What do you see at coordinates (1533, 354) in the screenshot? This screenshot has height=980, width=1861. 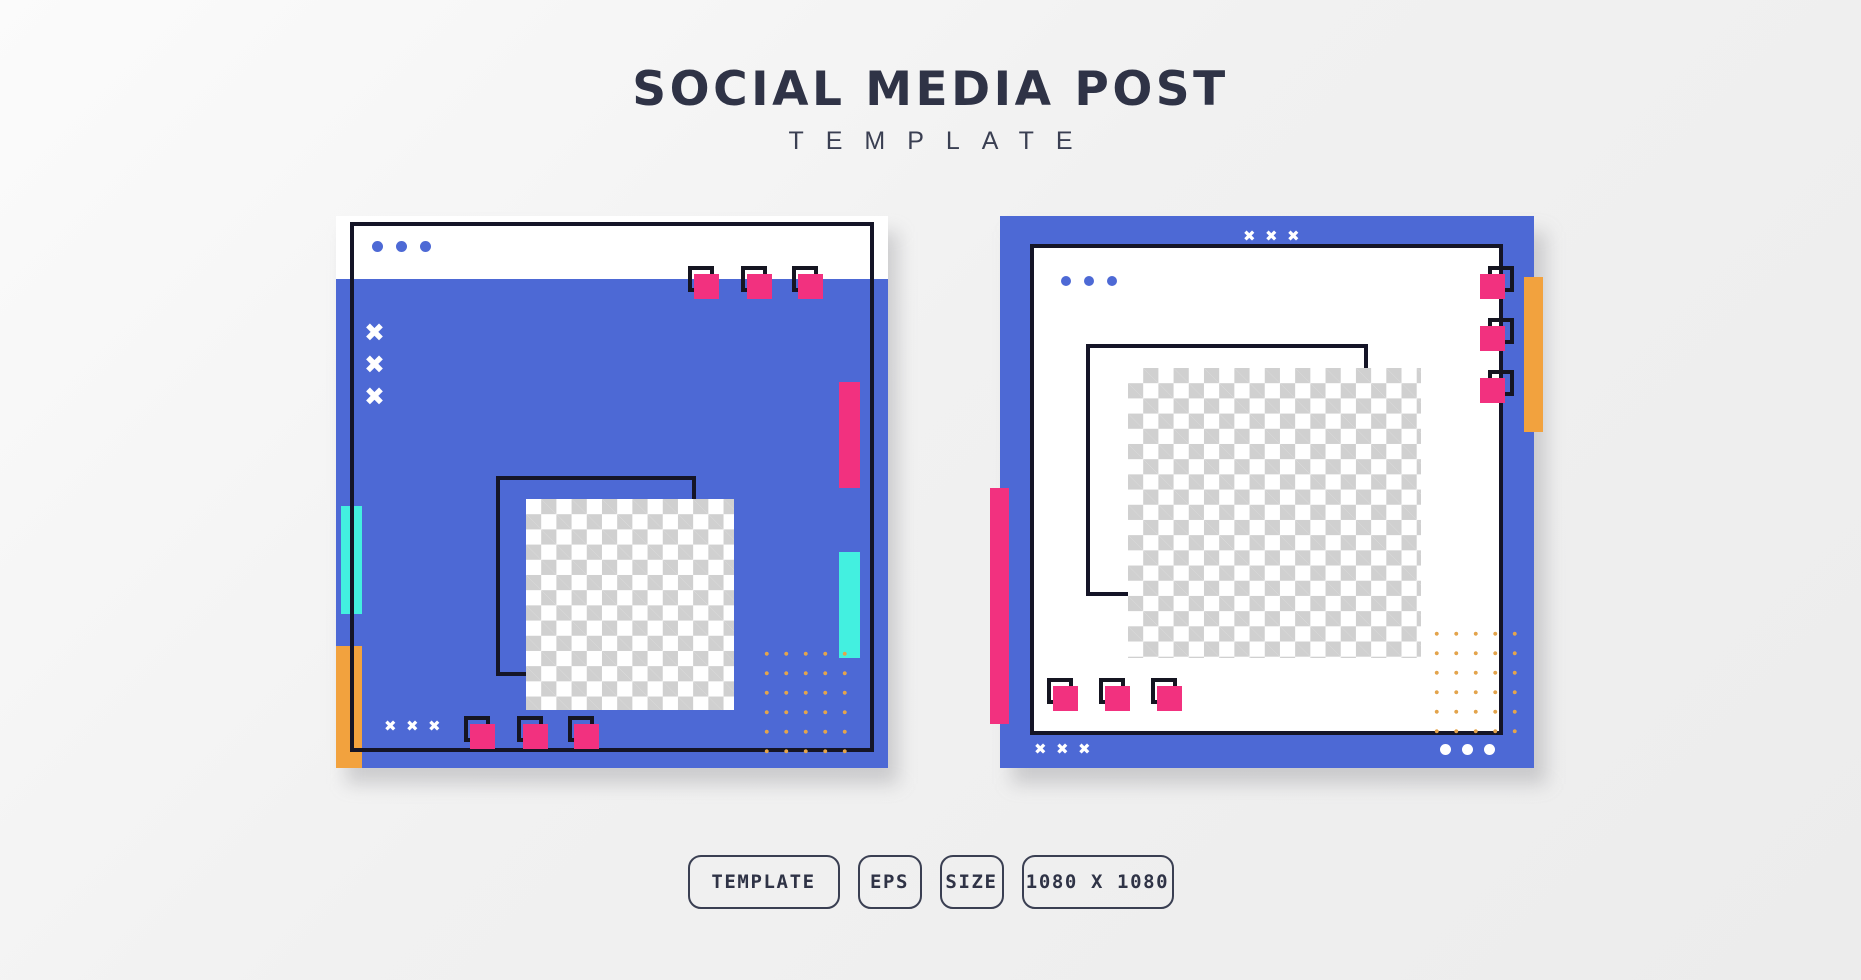 I see `orange-bar-right` at bounding box center [1533, 354].